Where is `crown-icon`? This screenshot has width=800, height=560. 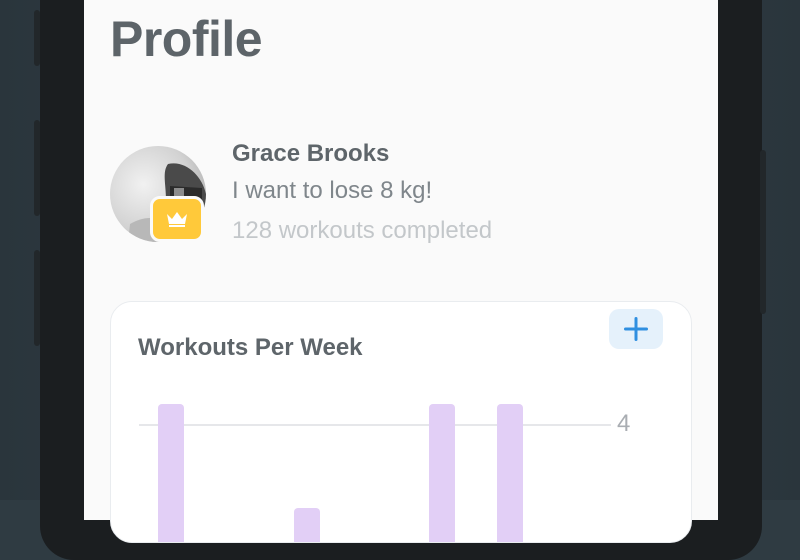
crown-icon is located at coordinates (177, 219).